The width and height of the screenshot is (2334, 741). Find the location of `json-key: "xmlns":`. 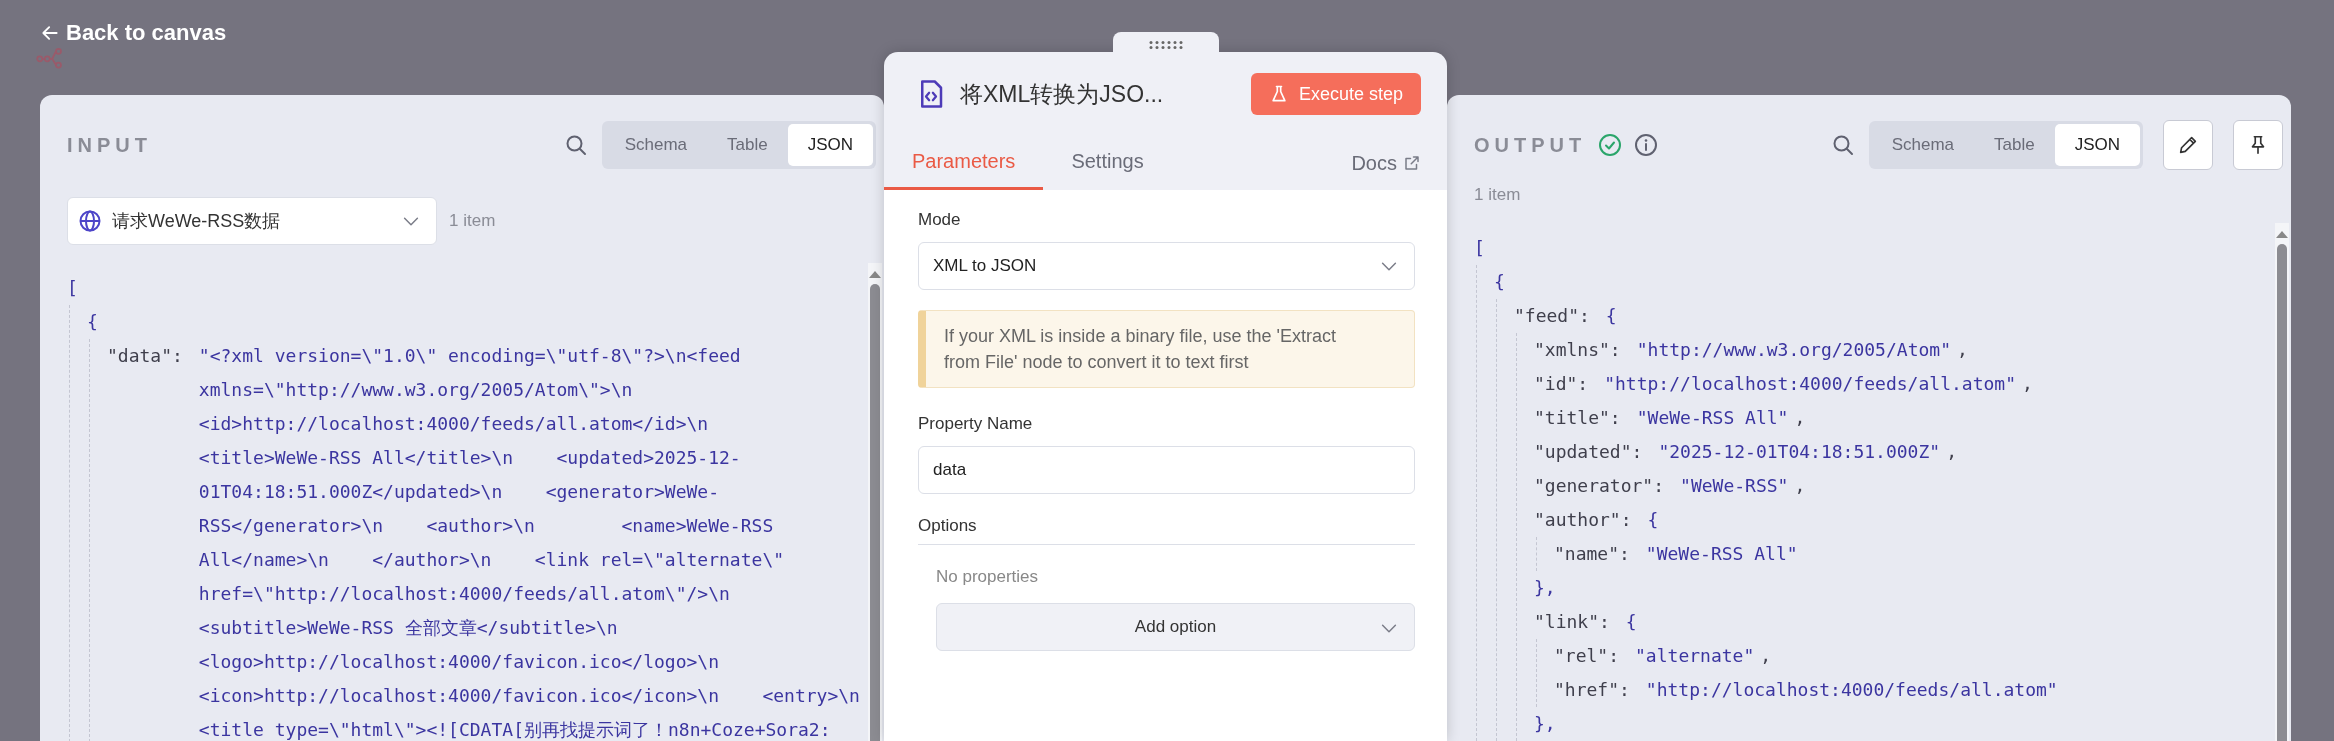

json-key: "xmlns": is located at coordinates (1577, 350).